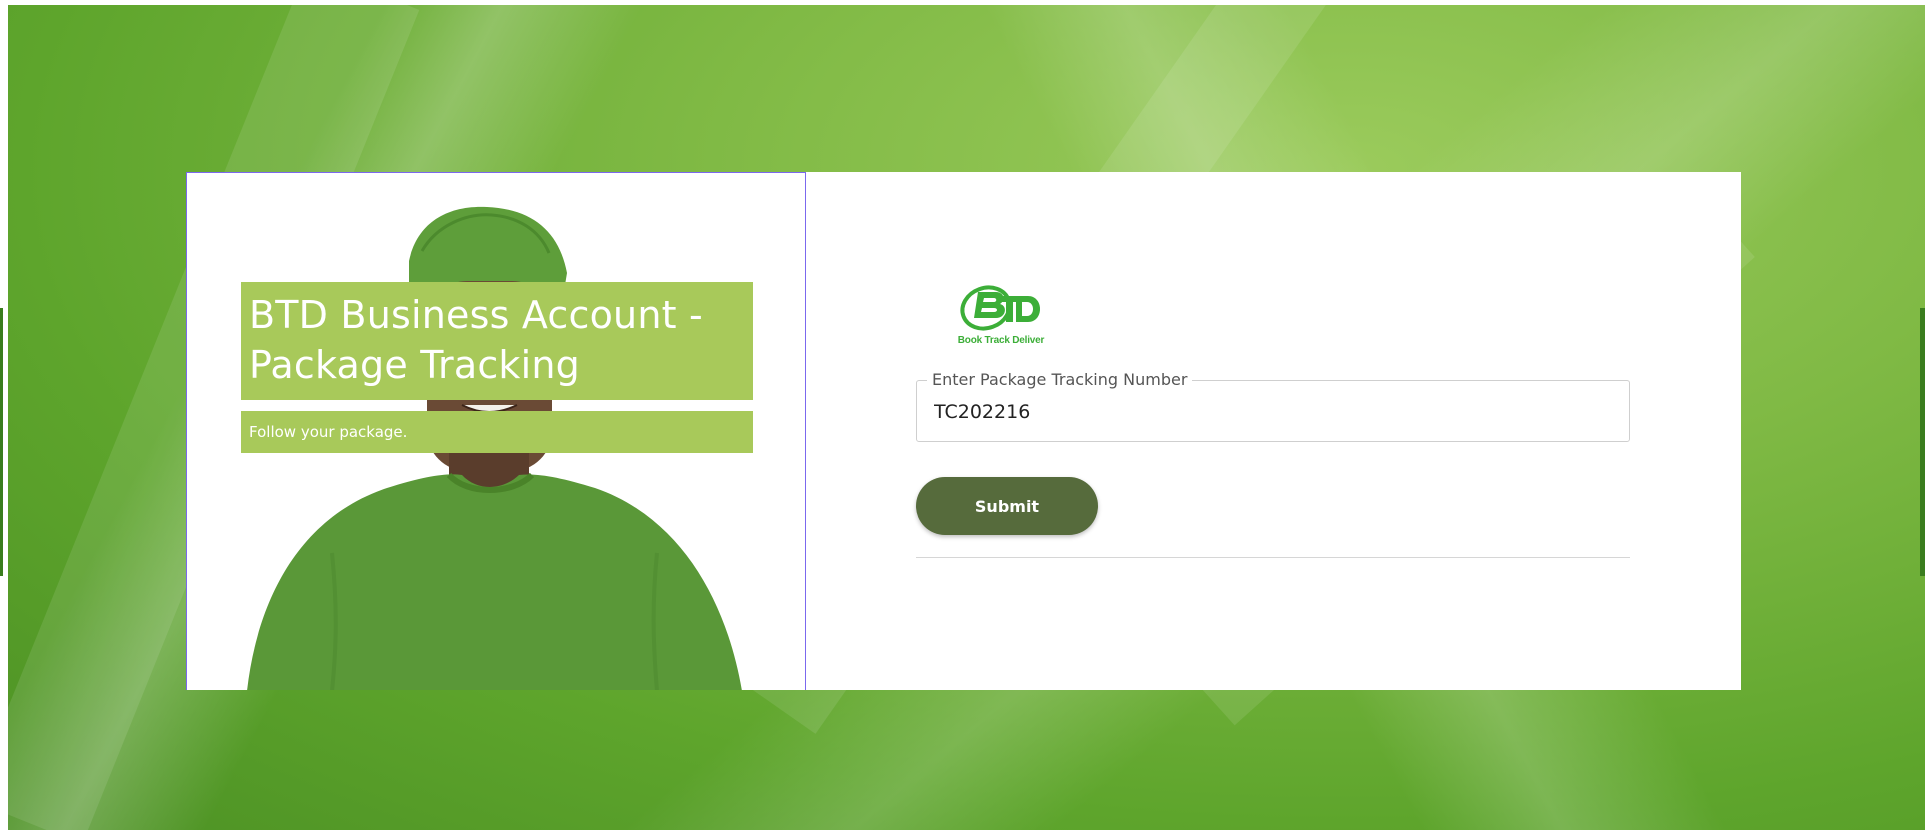 This screenshot has height=830, width=1925. I want to click on tracking-number-input, so click(1274, 412).